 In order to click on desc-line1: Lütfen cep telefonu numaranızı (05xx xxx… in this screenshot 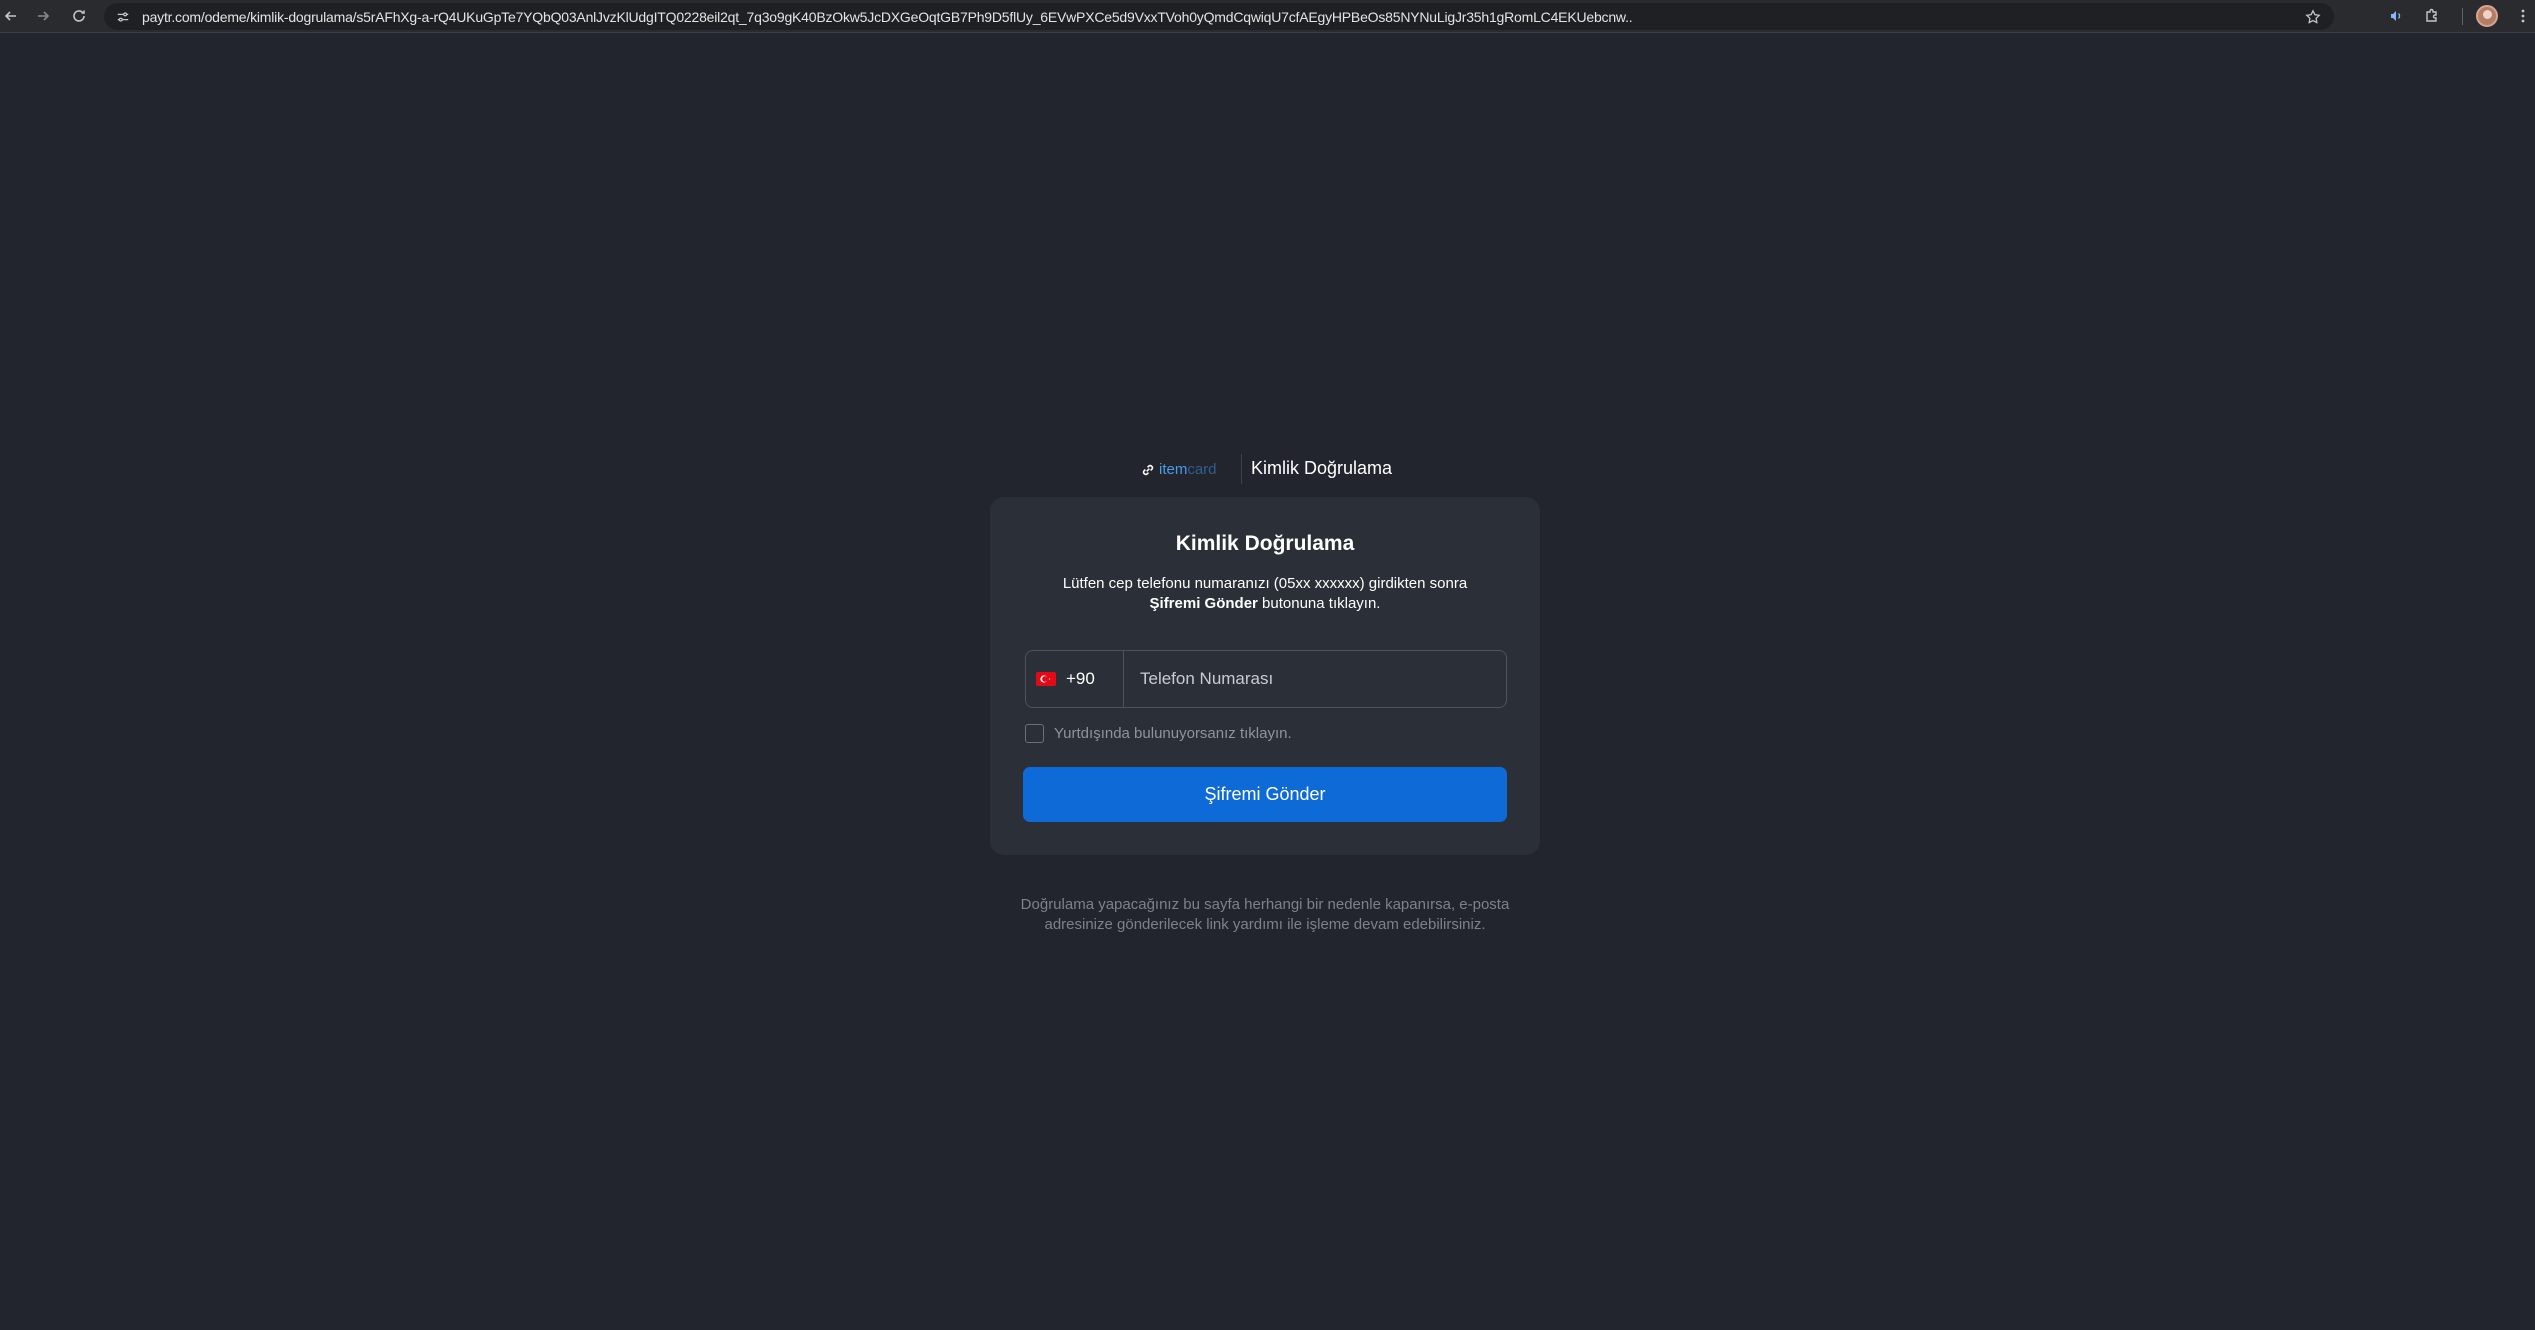, I will do `click(1265, 583)`.